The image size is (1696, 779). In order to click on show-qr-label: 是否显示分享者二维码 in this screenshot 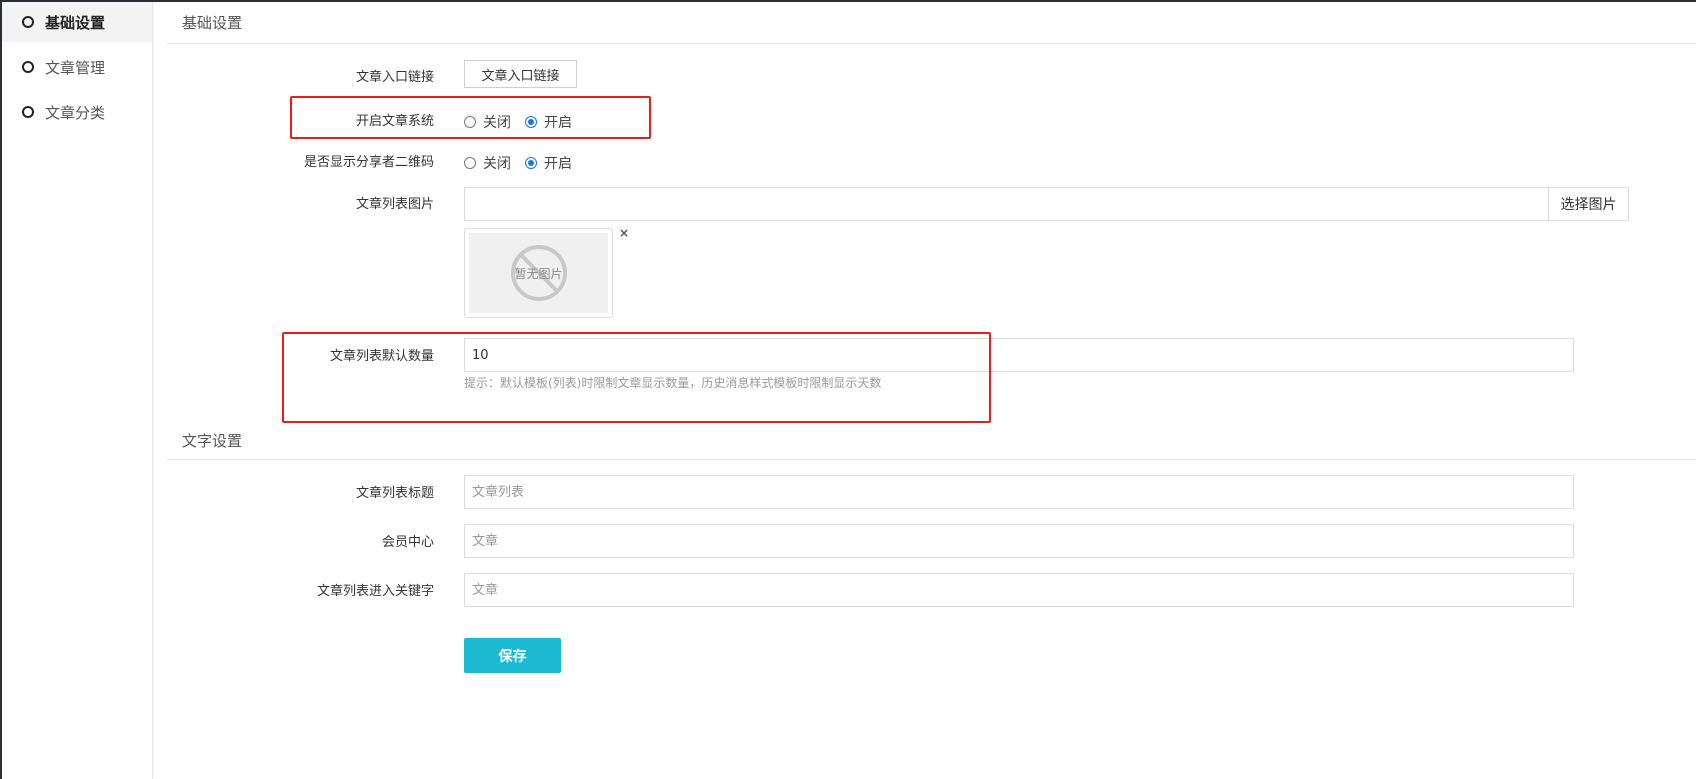, I will do `click(368, 162)`.